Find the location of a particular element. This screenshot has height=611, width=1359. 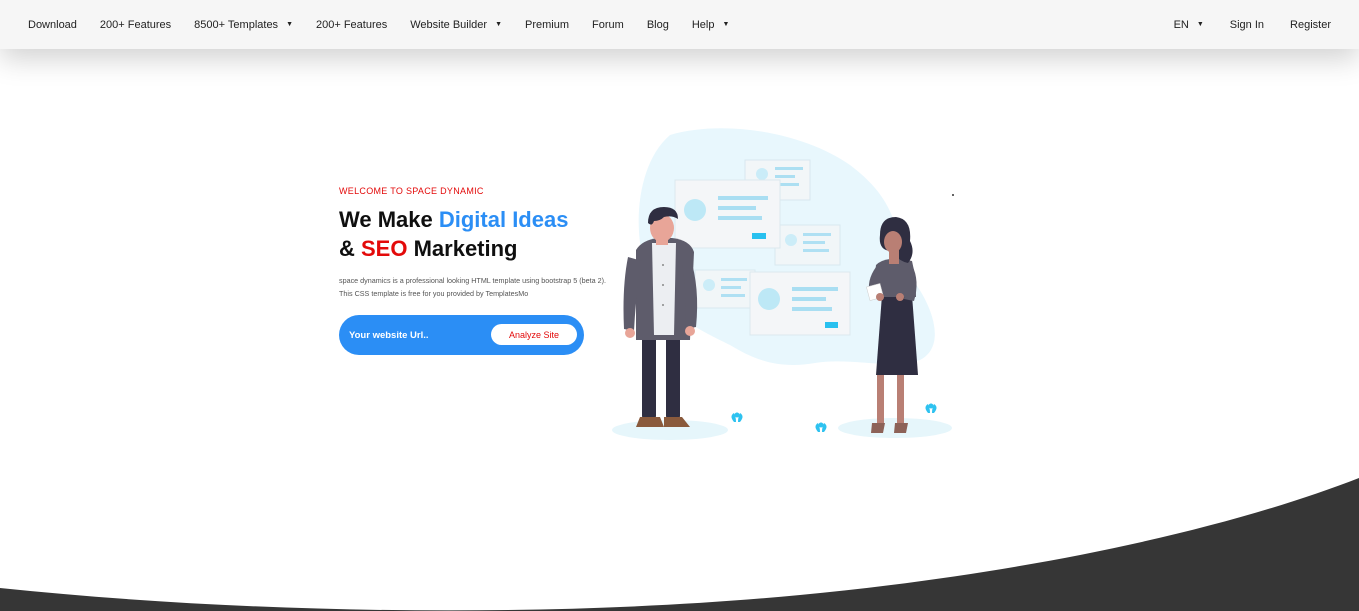

register-label: Register is located at coordinates (1310, 24).